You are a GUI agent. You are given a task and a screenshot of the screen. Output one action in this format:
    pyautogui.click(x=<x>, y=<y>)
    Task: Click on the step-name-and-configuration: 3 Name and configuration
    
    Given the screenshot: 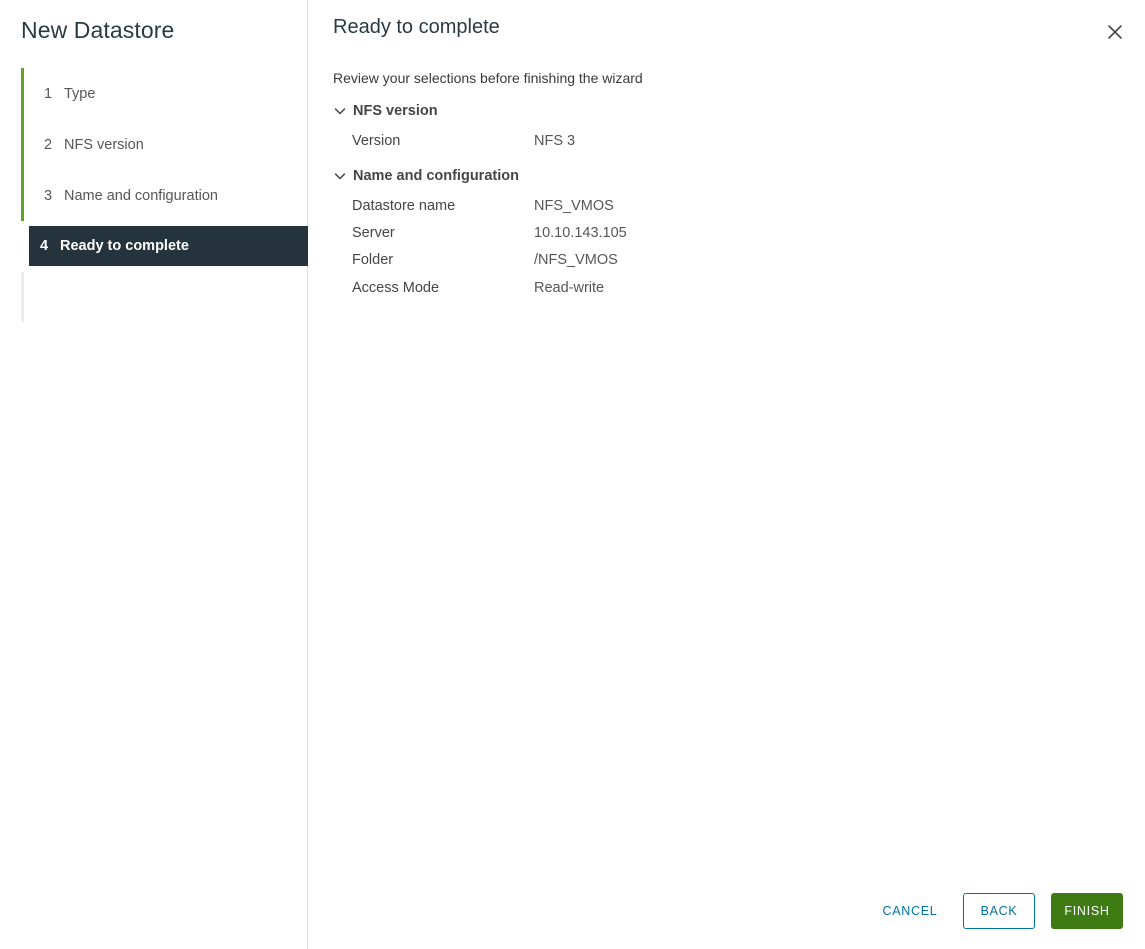 What is the action you would take?
    pyautogui.click(x=164, y=195)
    